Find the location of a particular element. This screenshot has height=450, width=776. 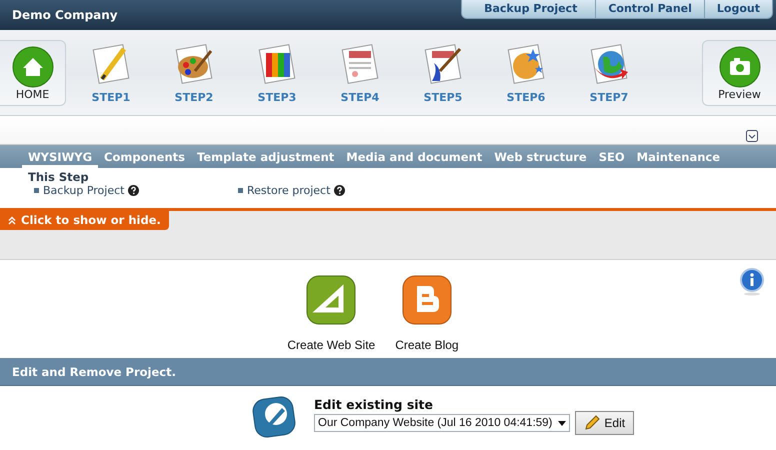

step-button: STEP1 is located at coordinates (111, 72).